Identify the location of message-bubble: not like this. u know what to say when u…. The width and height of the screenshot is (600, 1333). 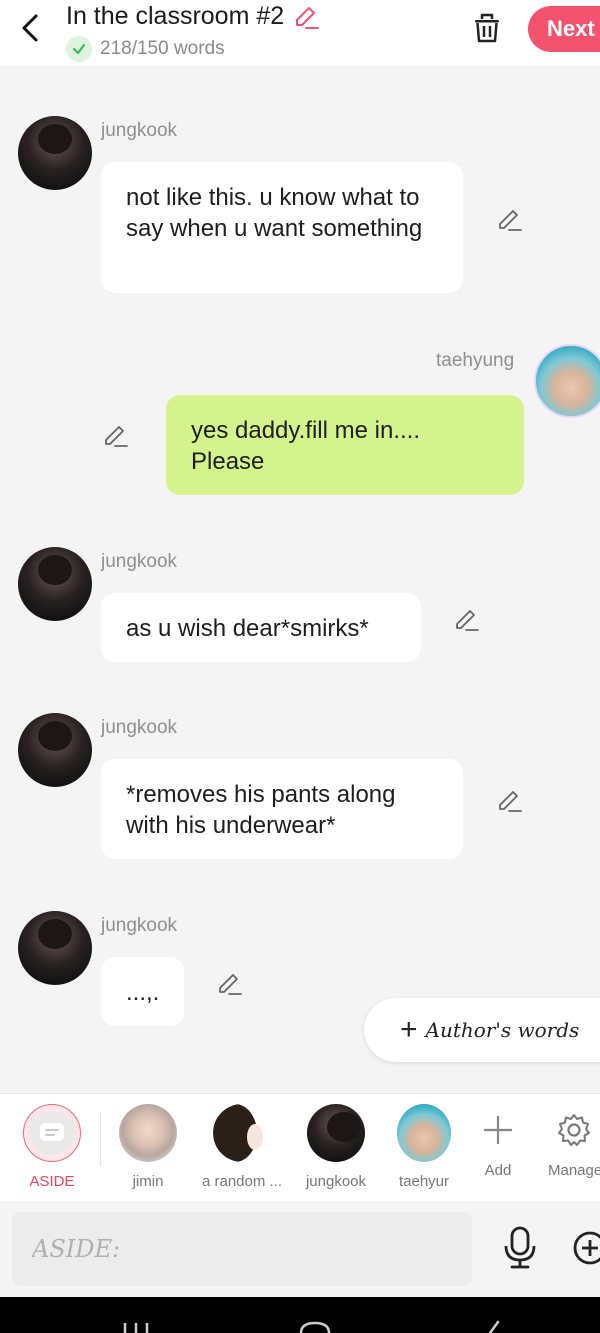
(282, 227).